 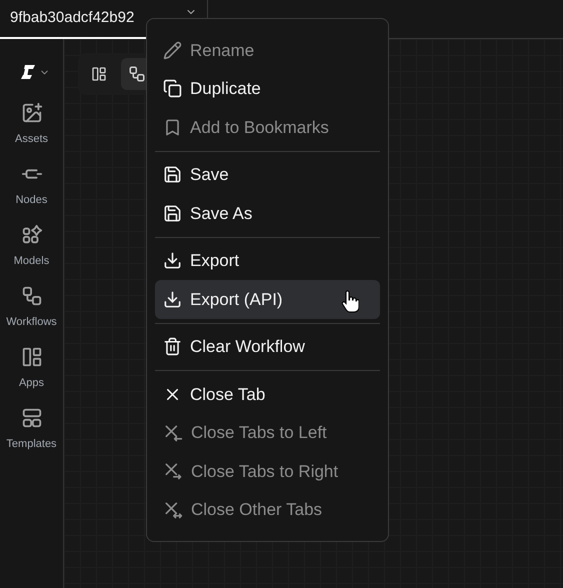 What do you see at coordinates (267, 213) in the screenshot?
I see `menu-item: Save As` at bounding box center [267, 213].